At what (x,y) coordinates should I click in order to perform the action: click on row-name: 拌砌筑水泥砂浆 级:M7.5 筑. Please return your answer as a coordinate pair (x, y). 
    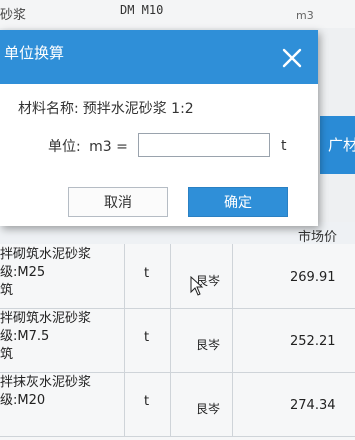
    Looking at the image, I should click on (46, 336).